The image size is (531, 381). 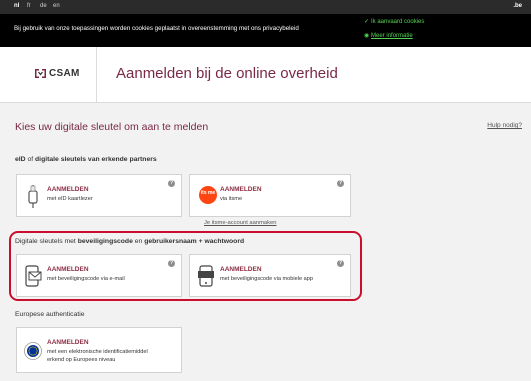 I want to click on itsme-icon: its me, so click(x=208, y=195).